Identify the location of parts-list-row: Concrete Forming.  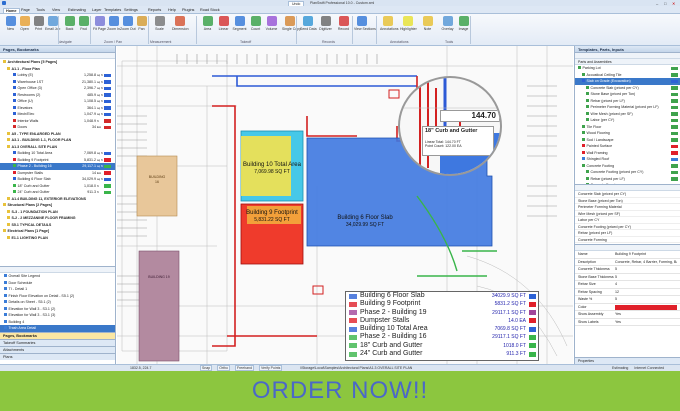
(627, 240).